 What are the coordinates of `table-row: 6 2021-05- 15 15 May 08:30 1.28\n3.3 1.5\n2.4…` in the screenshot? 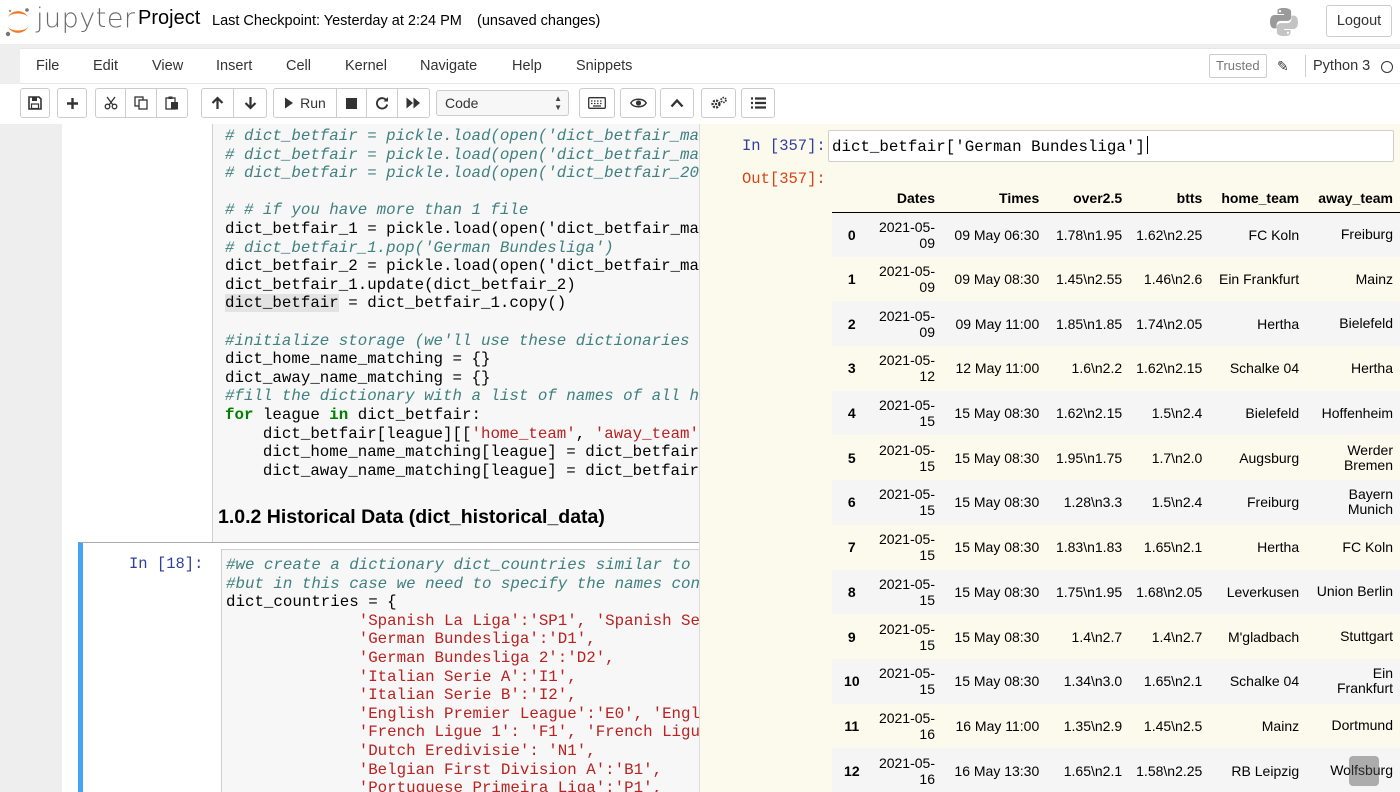 It's located at (1116, 502).